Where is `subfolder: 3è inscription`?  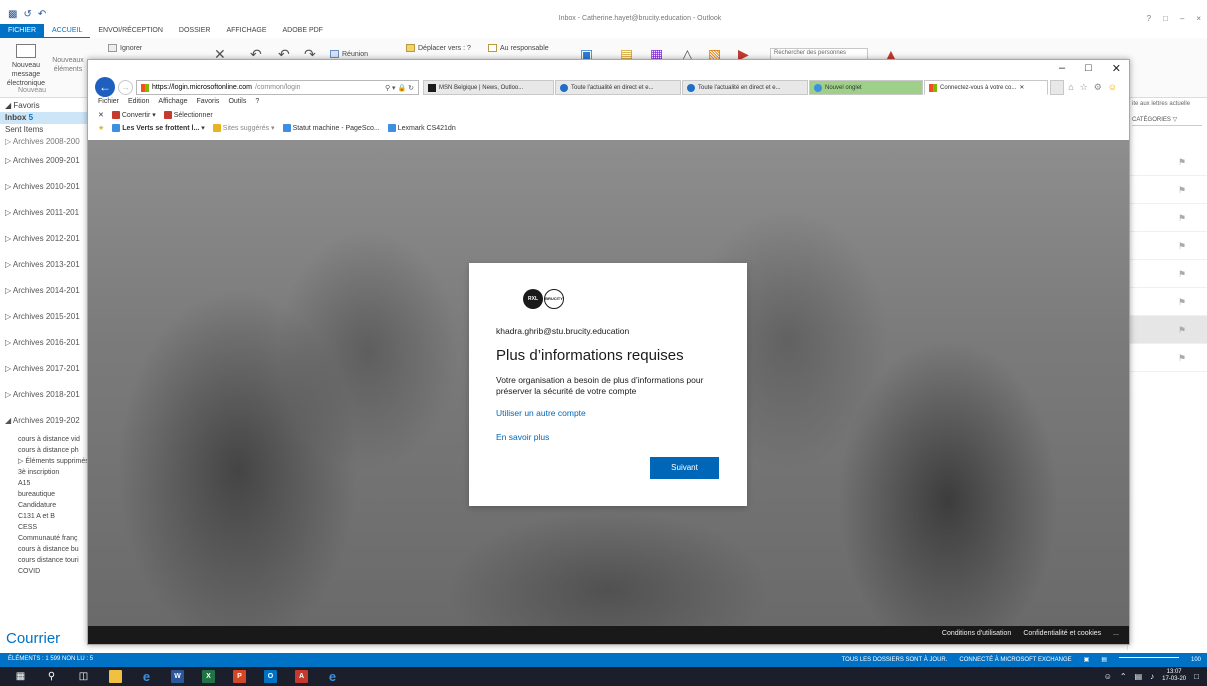
subfolder: 3è inscription is located at coordinates (43, 472).